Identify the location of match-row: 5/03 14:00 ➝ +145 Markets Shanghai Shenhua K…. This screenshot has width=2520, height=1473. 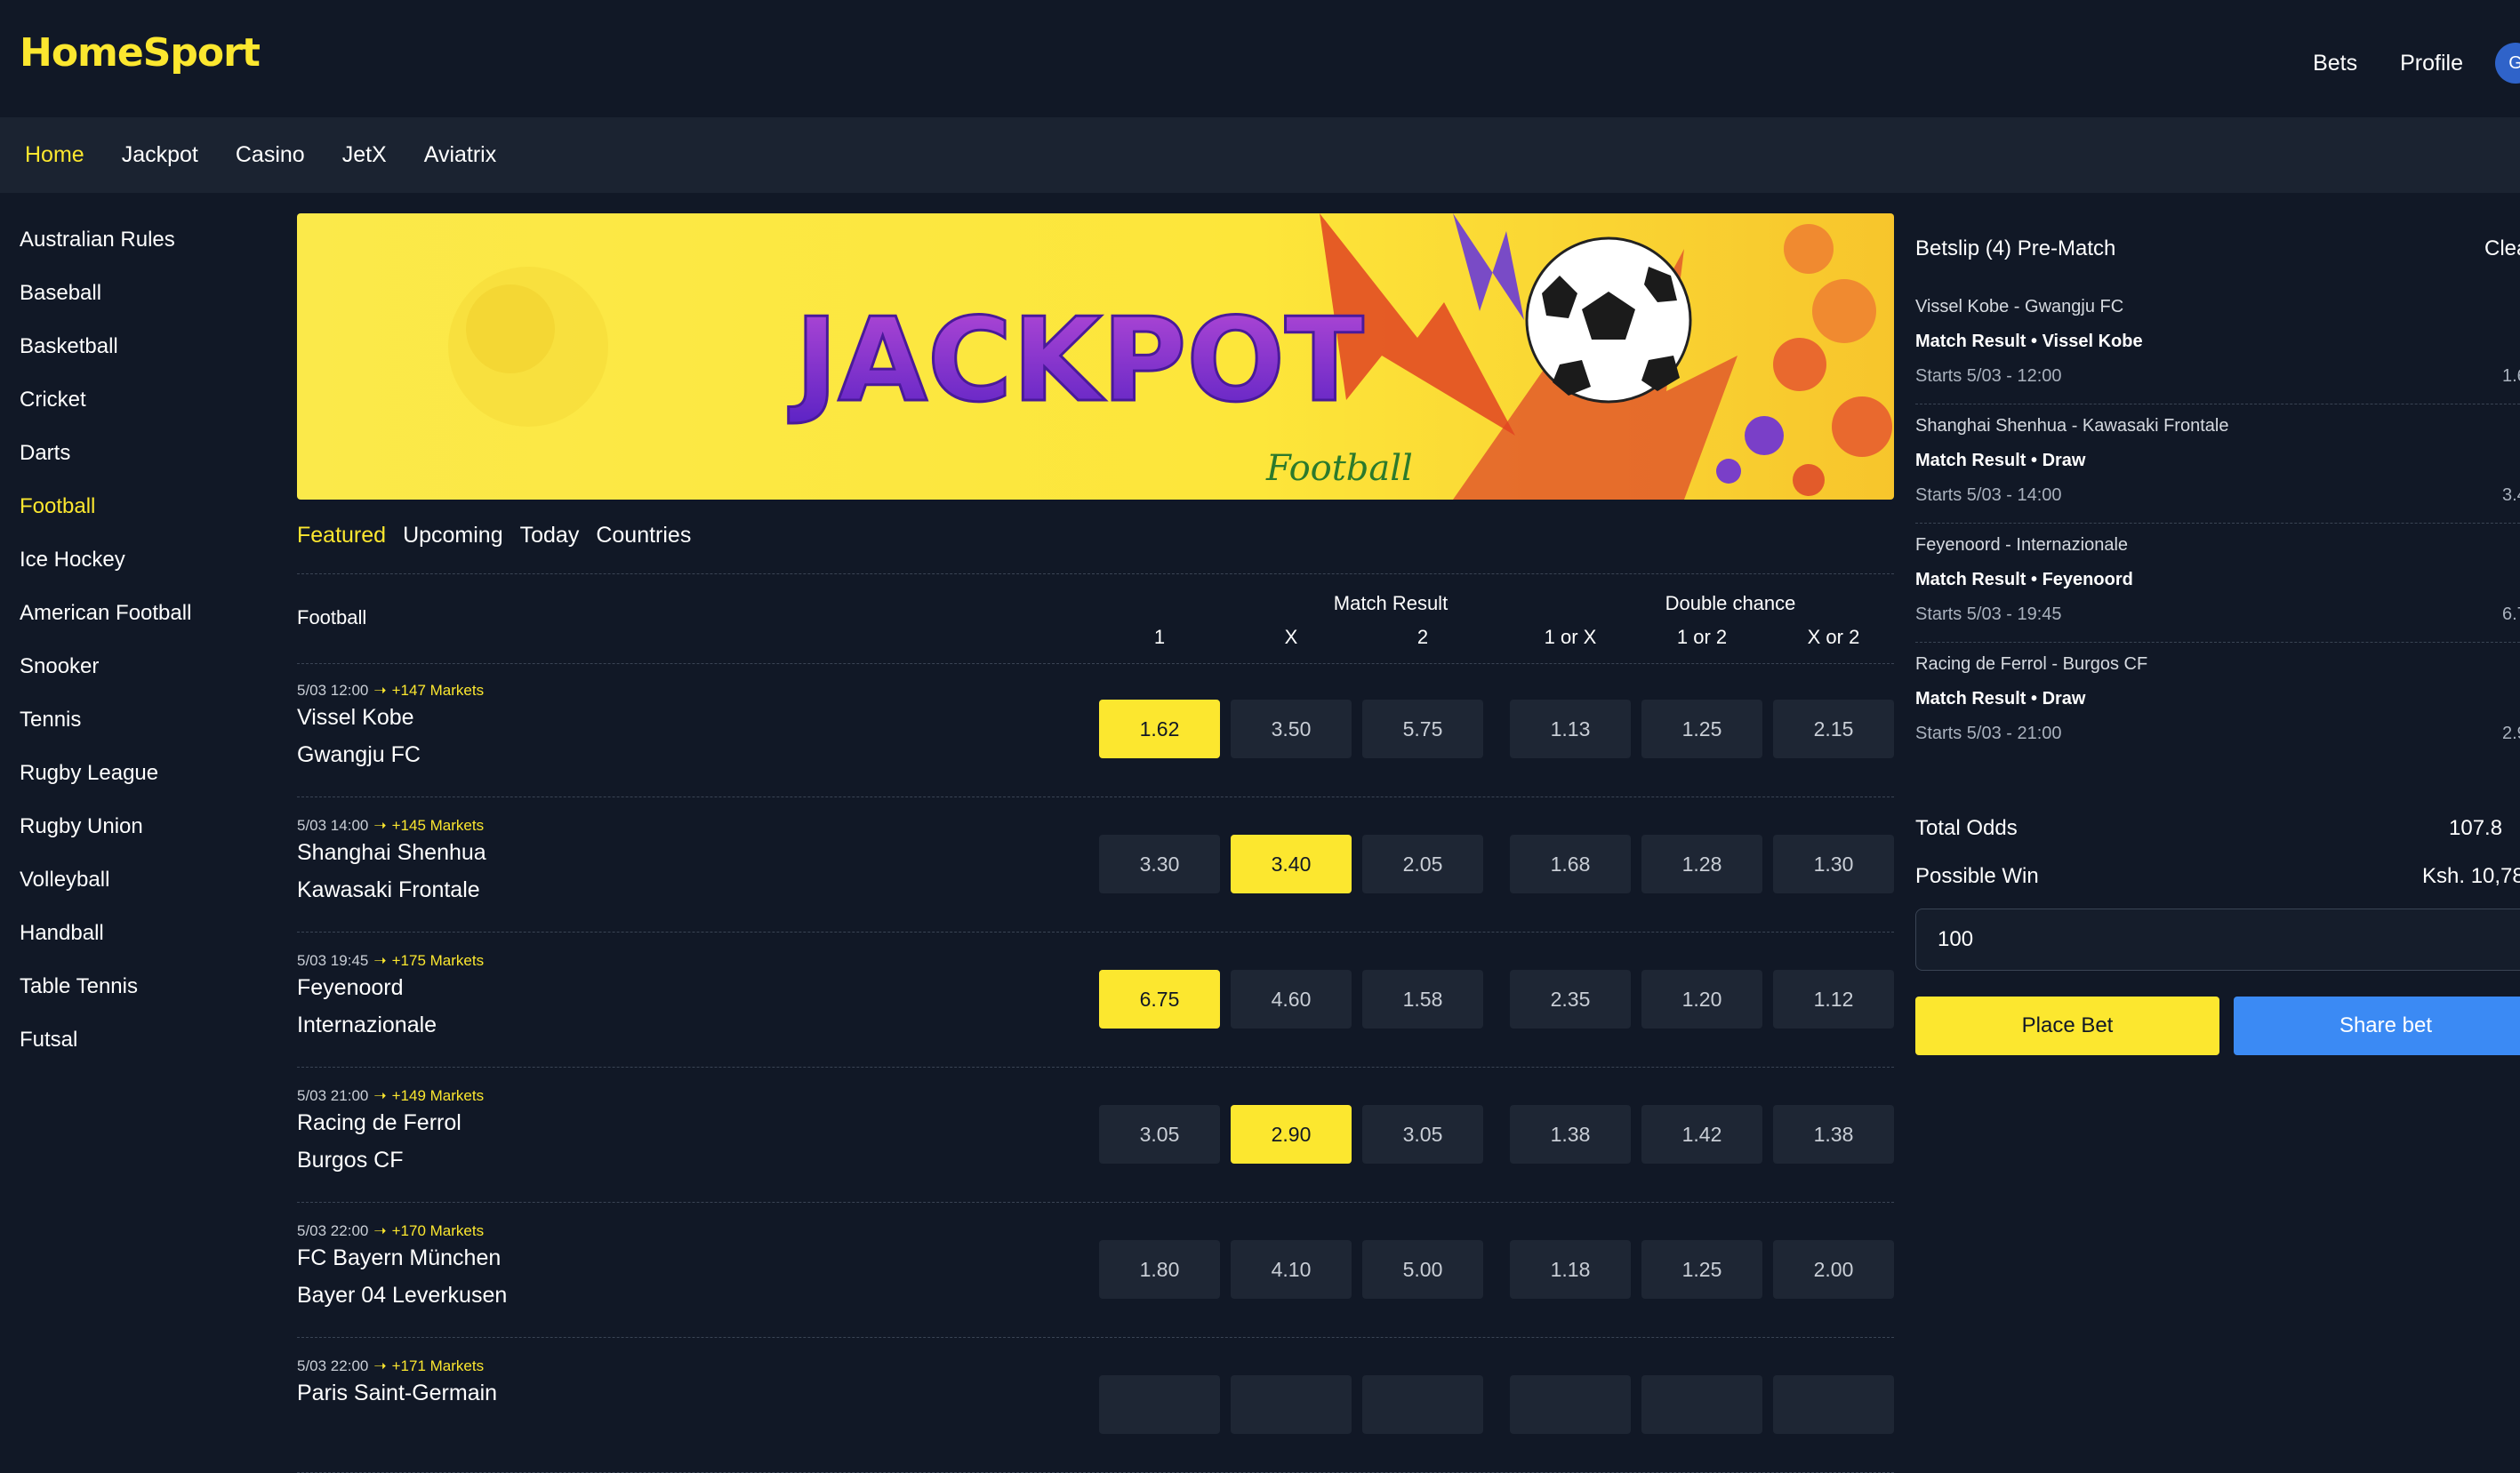
(1095, 865).